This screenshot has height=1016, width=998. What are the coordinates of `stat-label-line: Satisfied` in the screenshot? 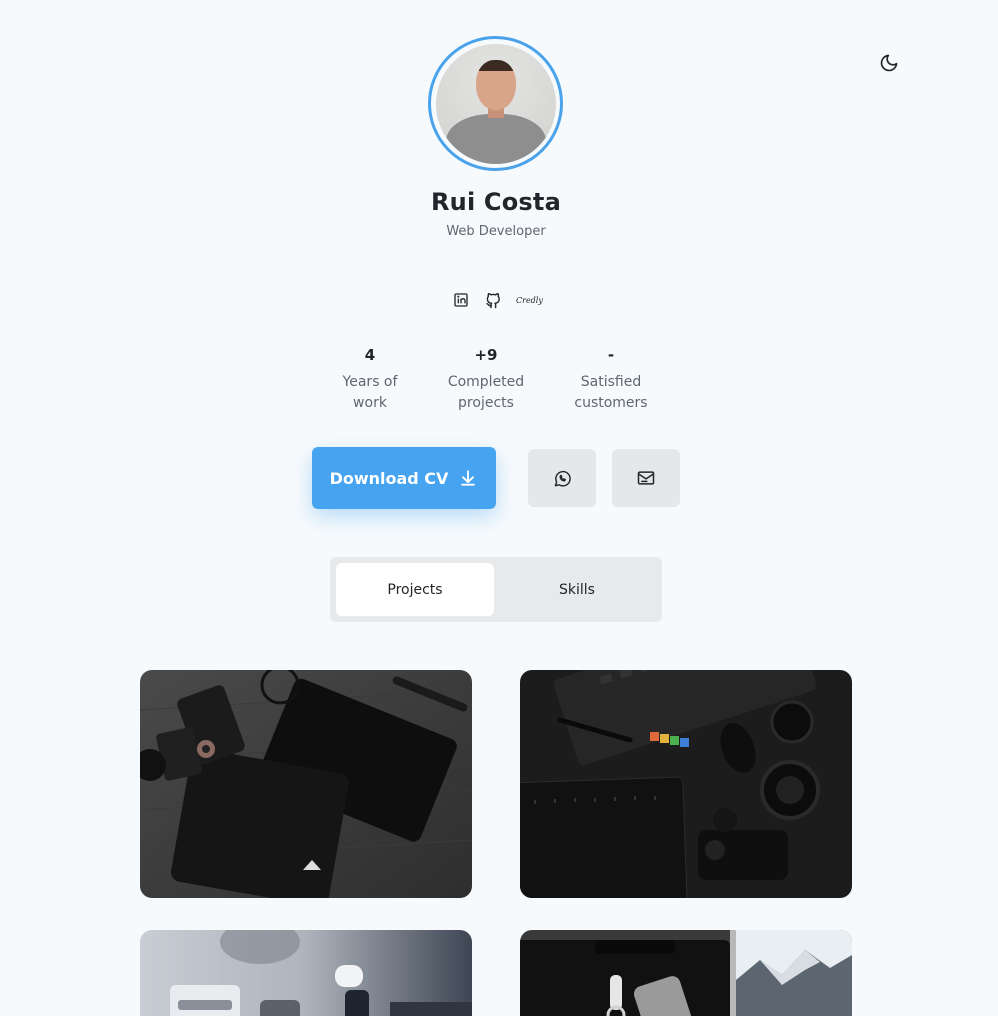 It's located at (611, 382).